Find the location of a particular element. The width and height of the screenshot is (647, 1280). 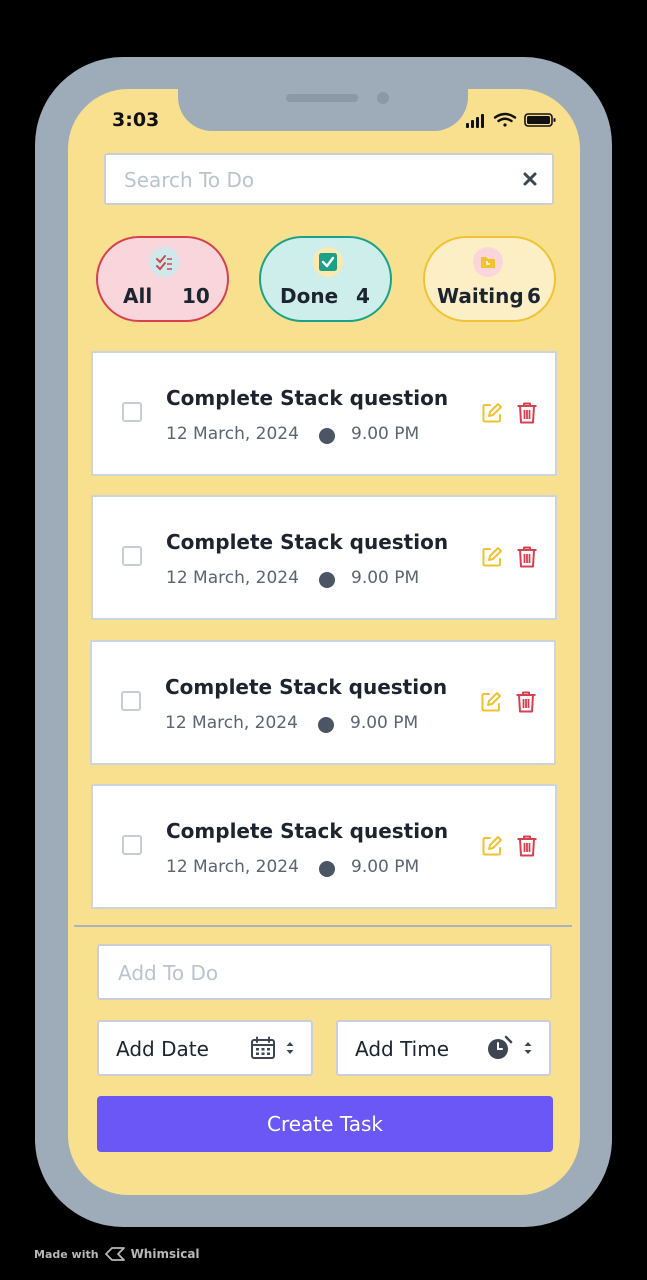

search-box is located at coordinates (329, 179).